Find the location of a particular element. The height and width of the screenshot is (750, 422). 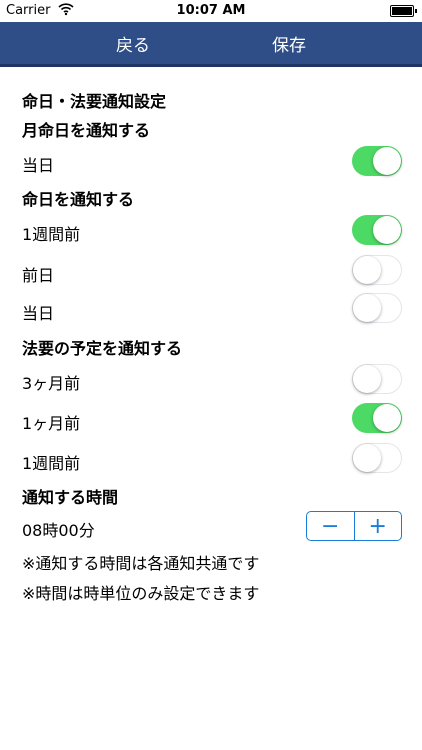

note-shared-time: ※通知する時間は各通知共通です is located at coordinates (141, 563).